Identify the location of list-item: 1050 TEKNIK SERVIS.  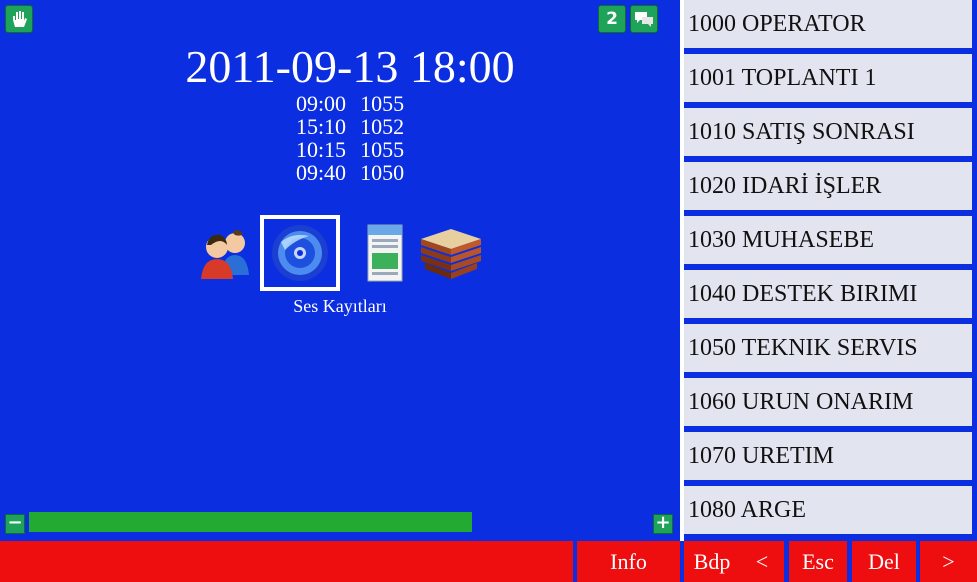
(828, 348).